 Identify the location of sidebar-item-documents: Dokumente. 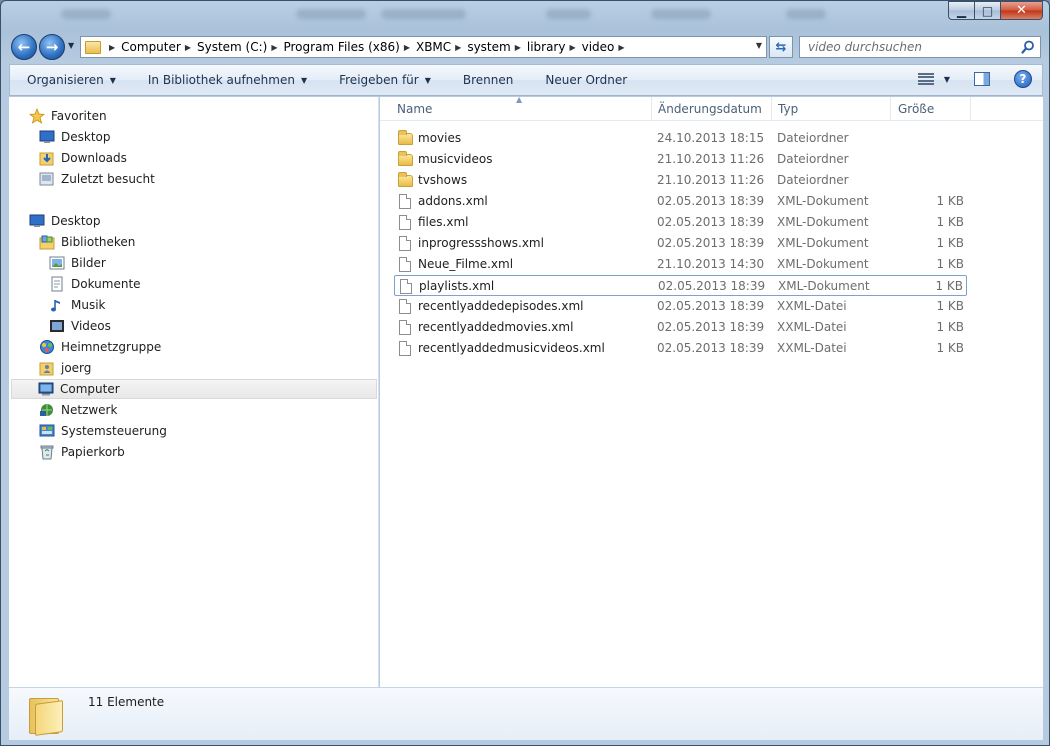
(95, 284).